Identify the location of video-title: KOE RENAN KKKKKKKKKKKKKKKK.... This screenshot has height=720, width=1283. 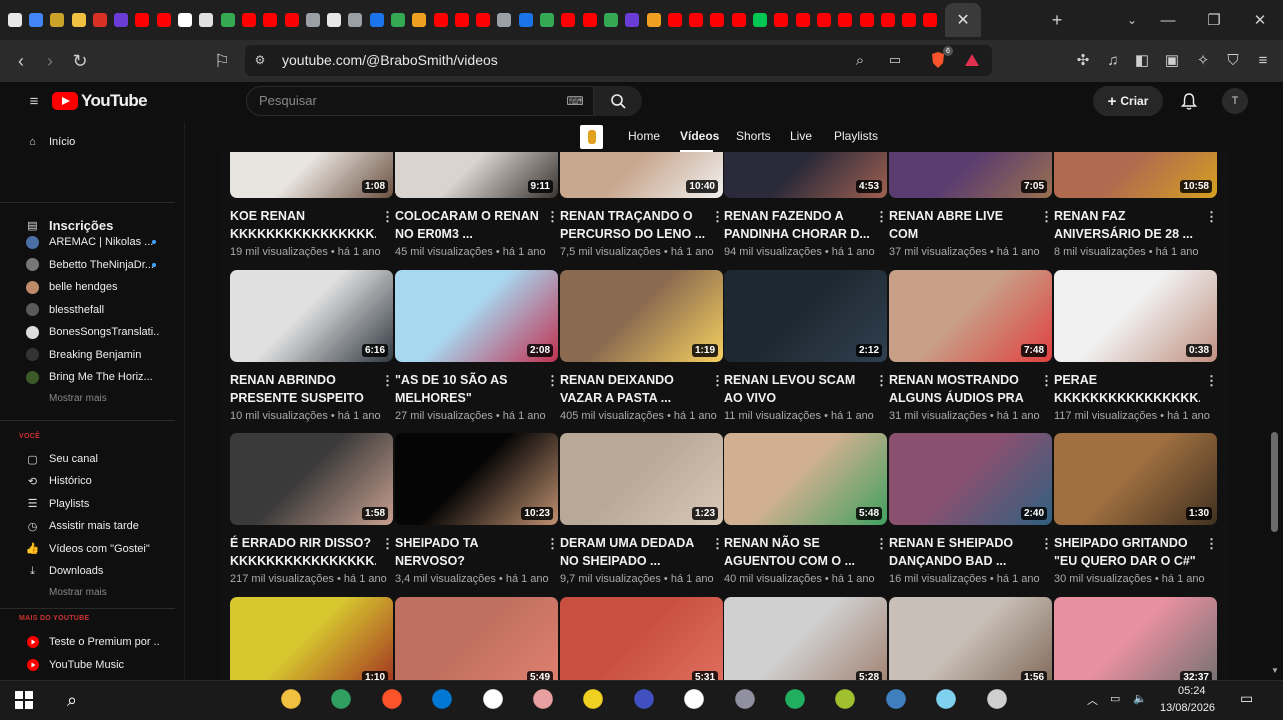
(303, 225).